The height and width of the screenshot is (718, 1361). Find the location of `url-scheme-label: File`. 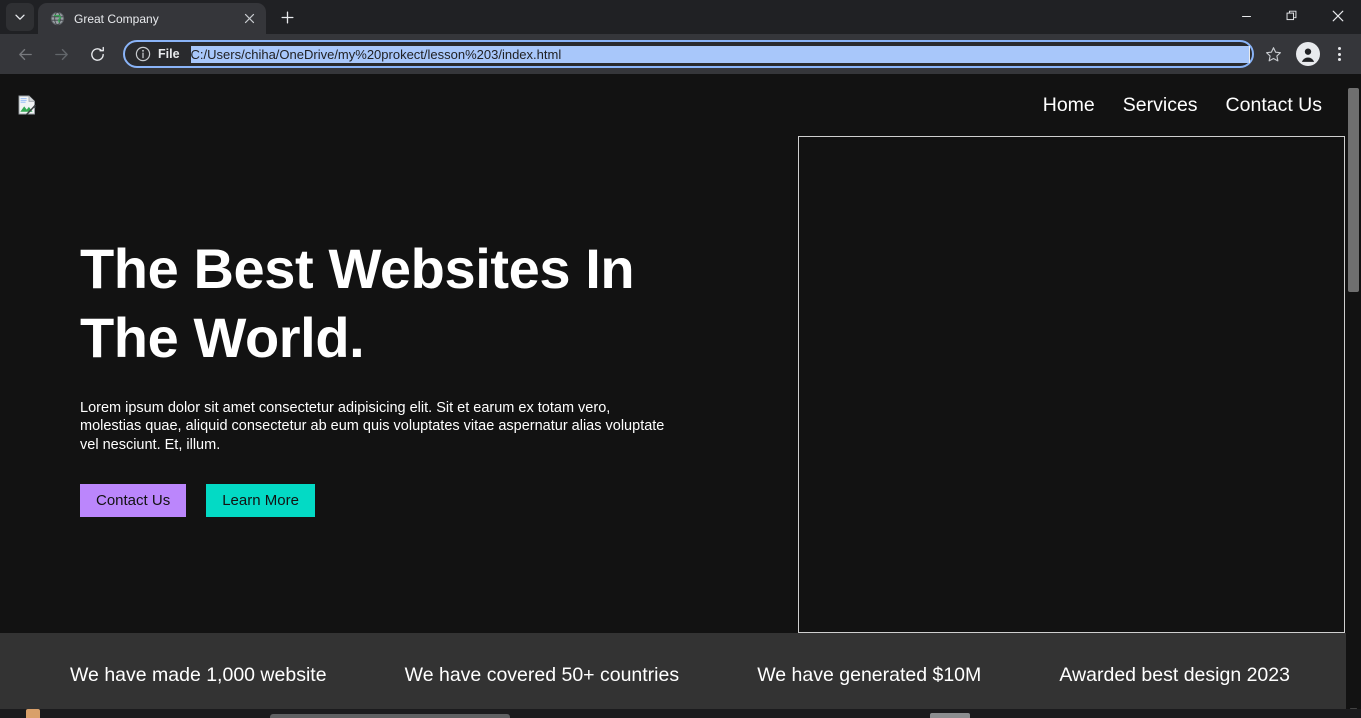

url-scheme-label: File is located at coordinates (169, 54).